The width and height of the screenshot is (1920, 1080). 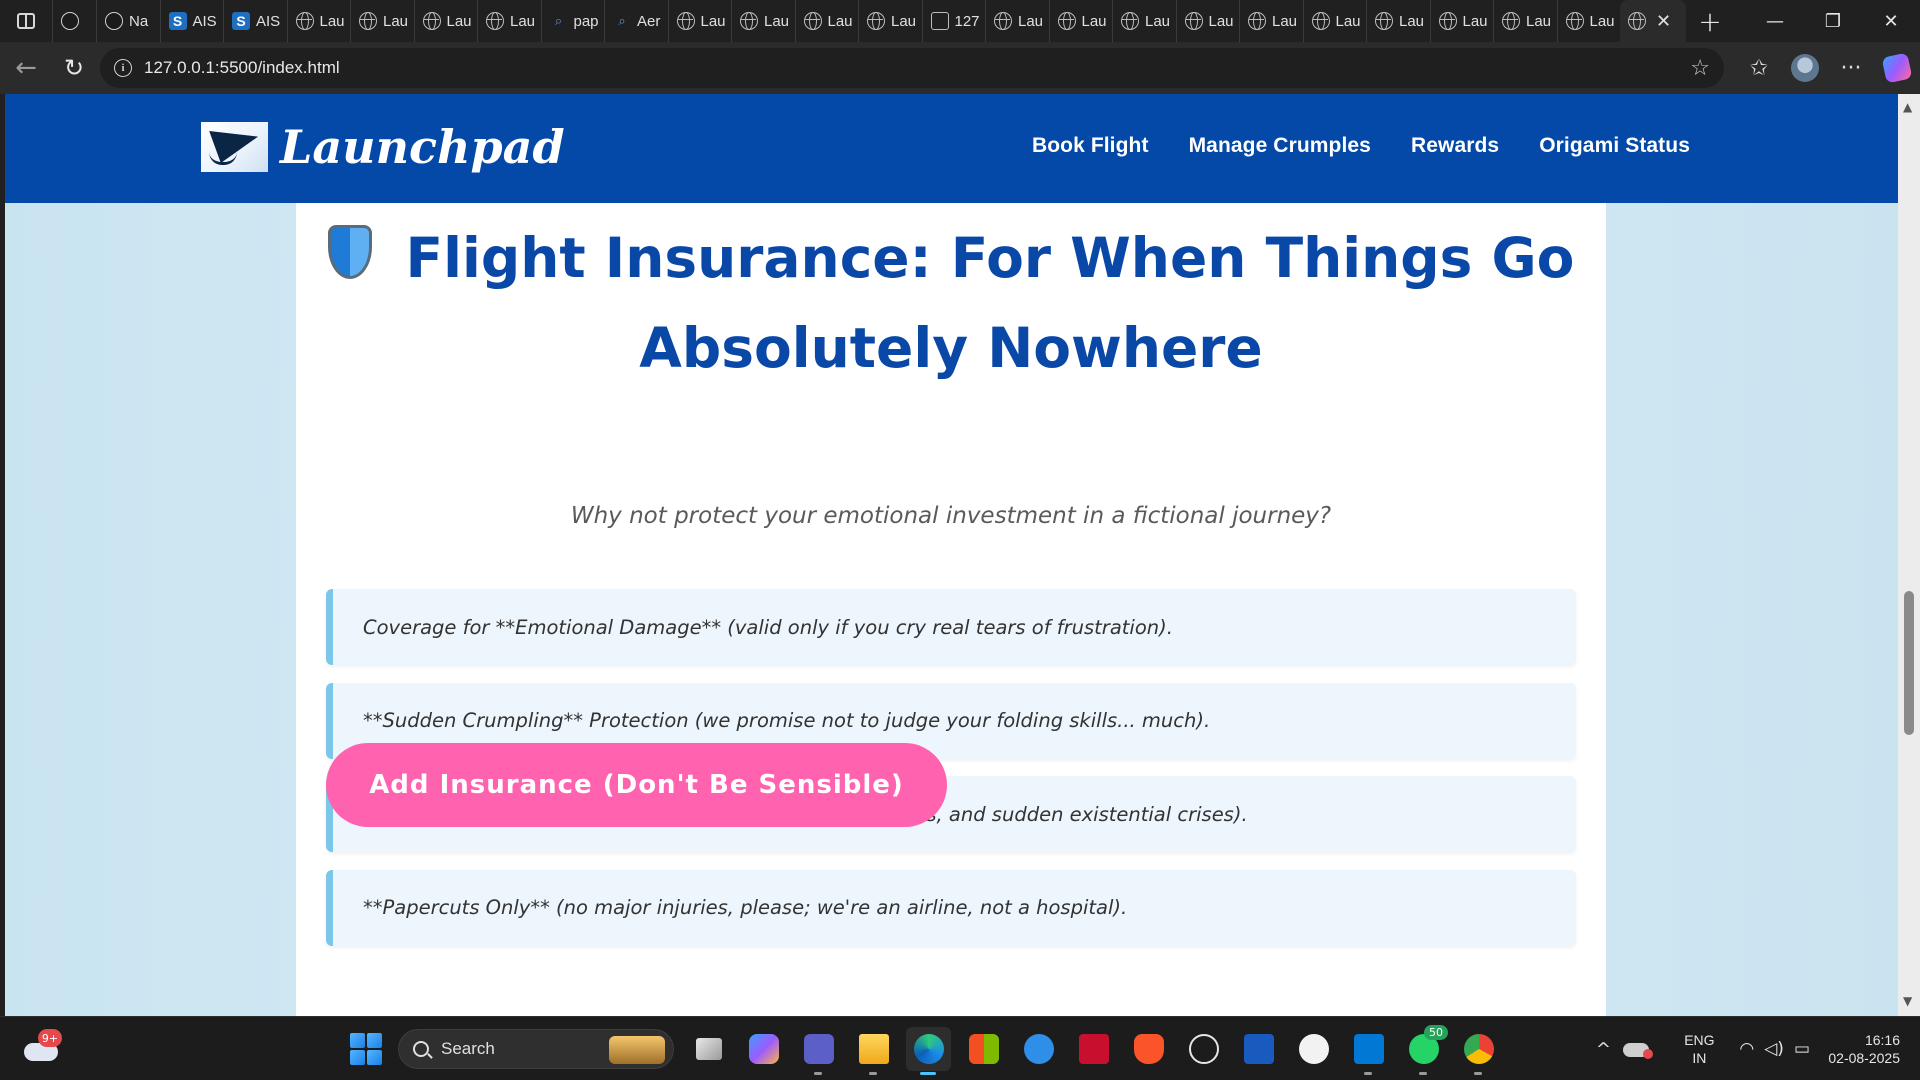 I want to click on back-button: ←, so click(x=26, y=68).